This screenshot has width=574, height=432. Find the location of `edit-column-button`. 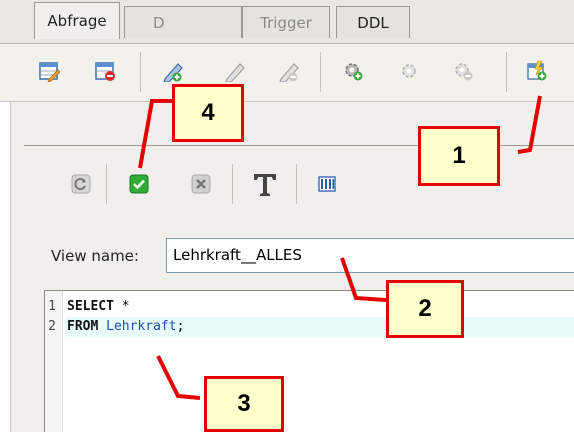

edit-column-button is located at coordinates (235, 71).